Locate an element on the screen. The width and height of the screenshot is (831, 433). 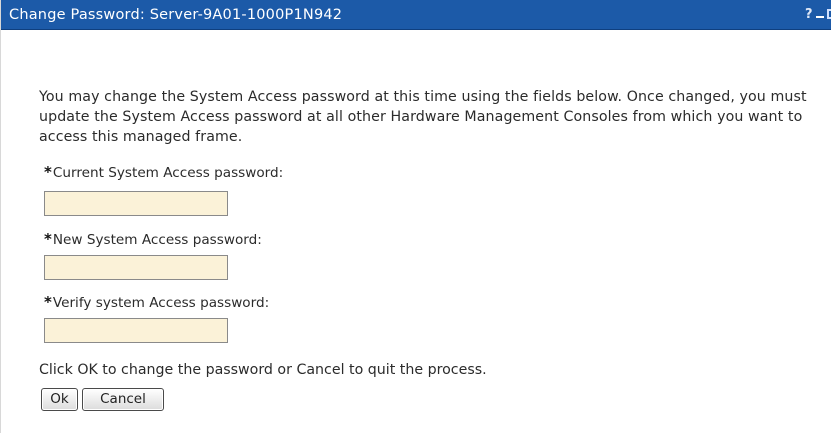
dialog-title: Change Password: Server-9A01-1000P1N942 is located at coordinates (176, 15).